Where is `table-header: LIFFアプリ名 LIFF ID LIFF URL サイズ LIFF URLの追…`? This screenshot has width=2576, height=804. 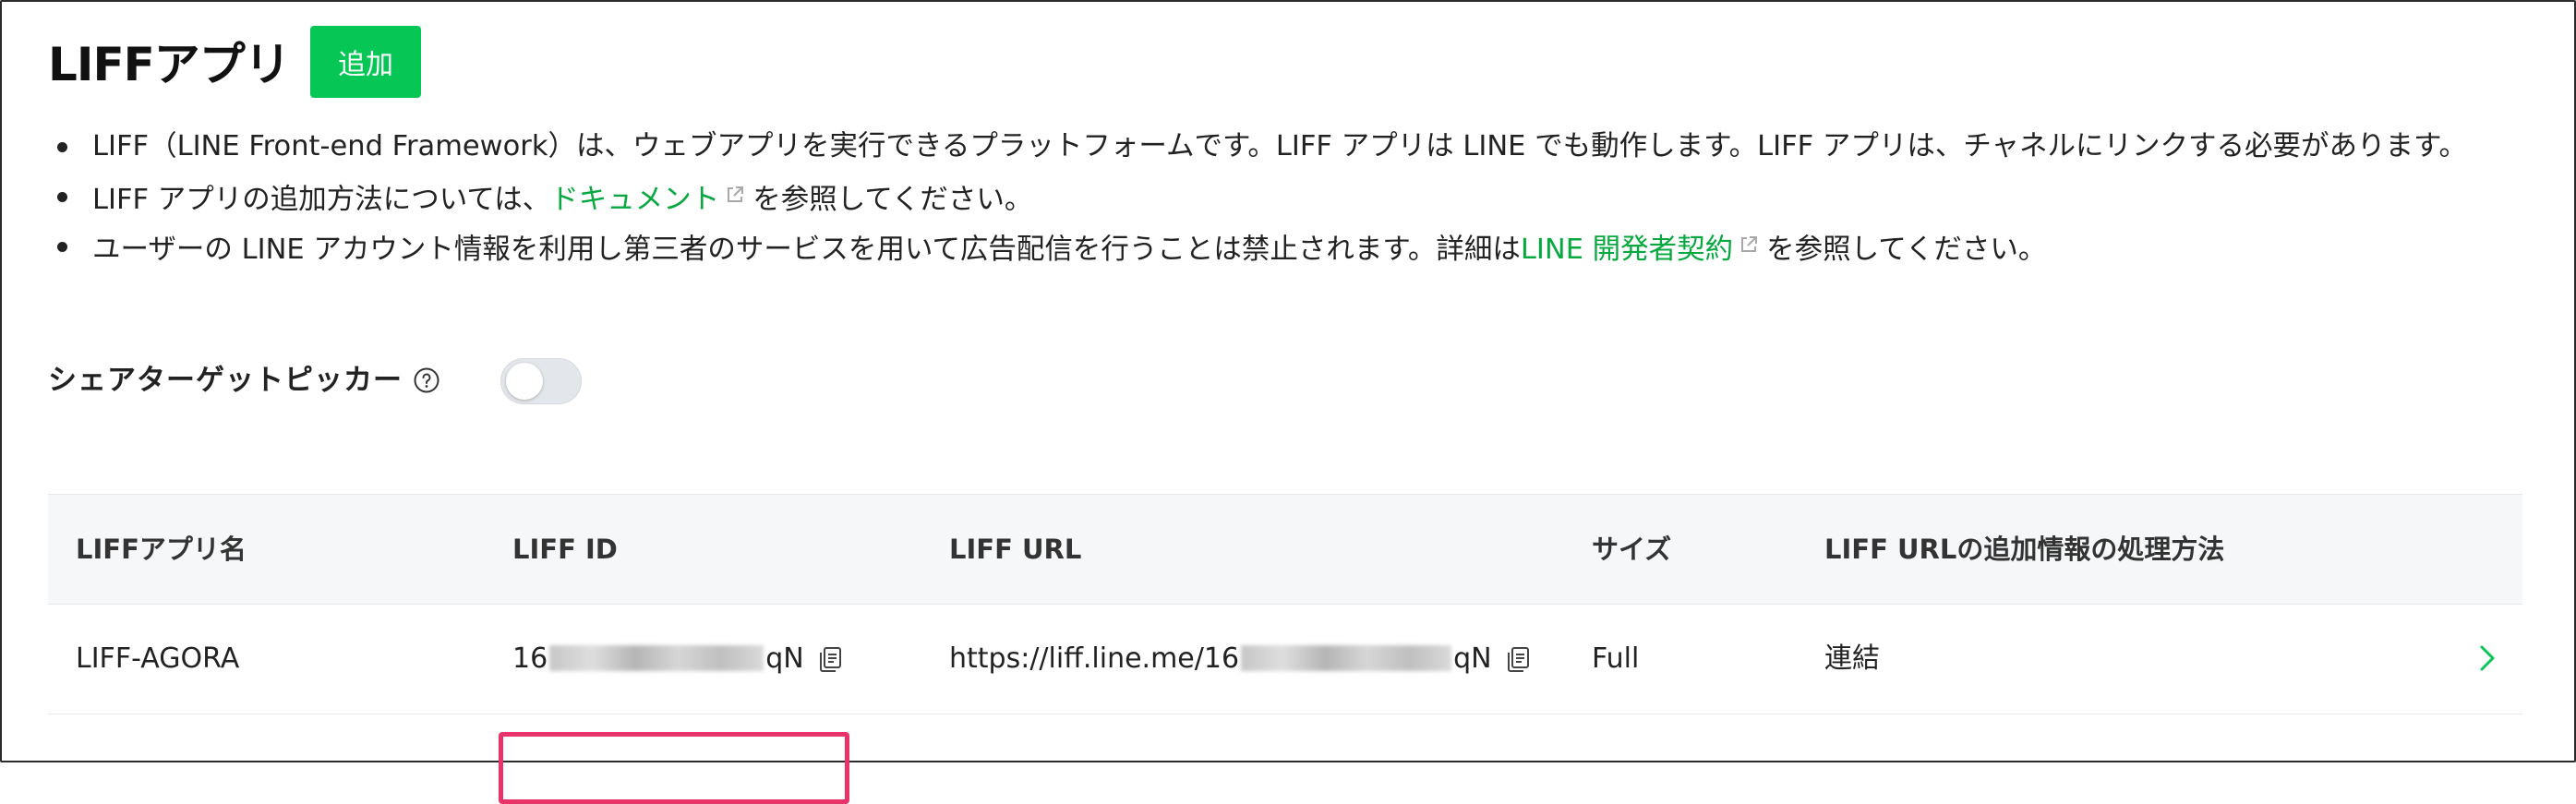 table-header: LIFFアプリ名 LIFF ID LIFF URL サイズ LIFF URLの追… is located at coordinates (1285, 549).